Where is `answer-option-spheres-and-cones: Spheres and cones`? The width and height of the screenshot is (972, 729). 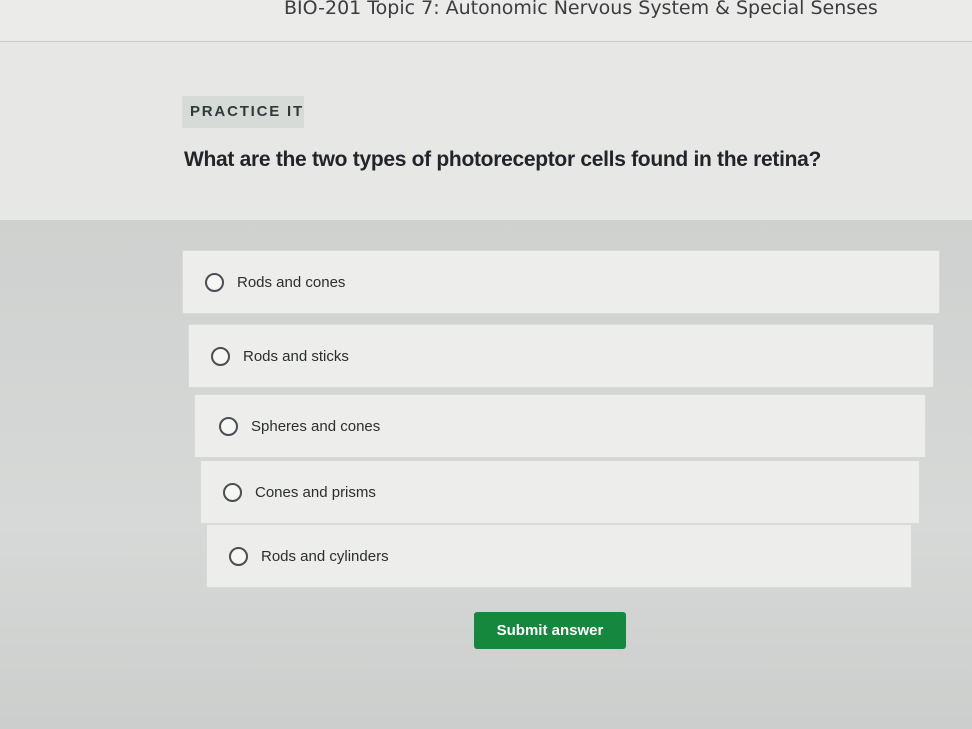 answer-option-spheres-and-cones: Spheres and cones is located at coordinates (560, 426).